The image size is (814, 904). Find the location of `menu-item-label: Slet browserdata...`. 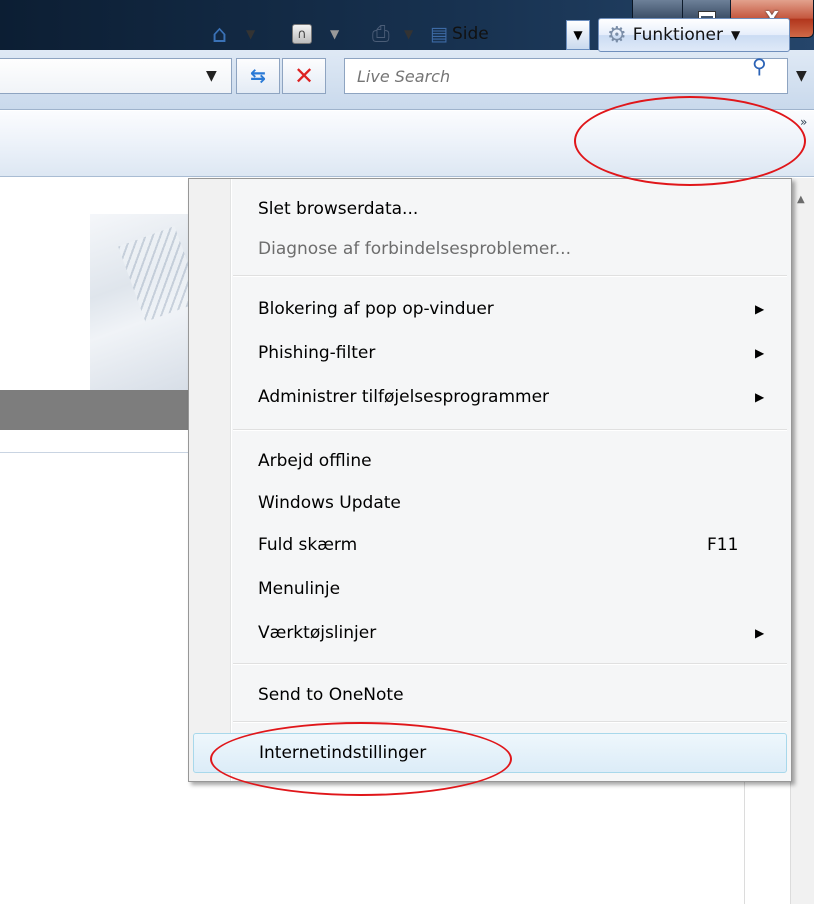

menu-item-label: Slet browserdata... is located at coordinates (338, 209).